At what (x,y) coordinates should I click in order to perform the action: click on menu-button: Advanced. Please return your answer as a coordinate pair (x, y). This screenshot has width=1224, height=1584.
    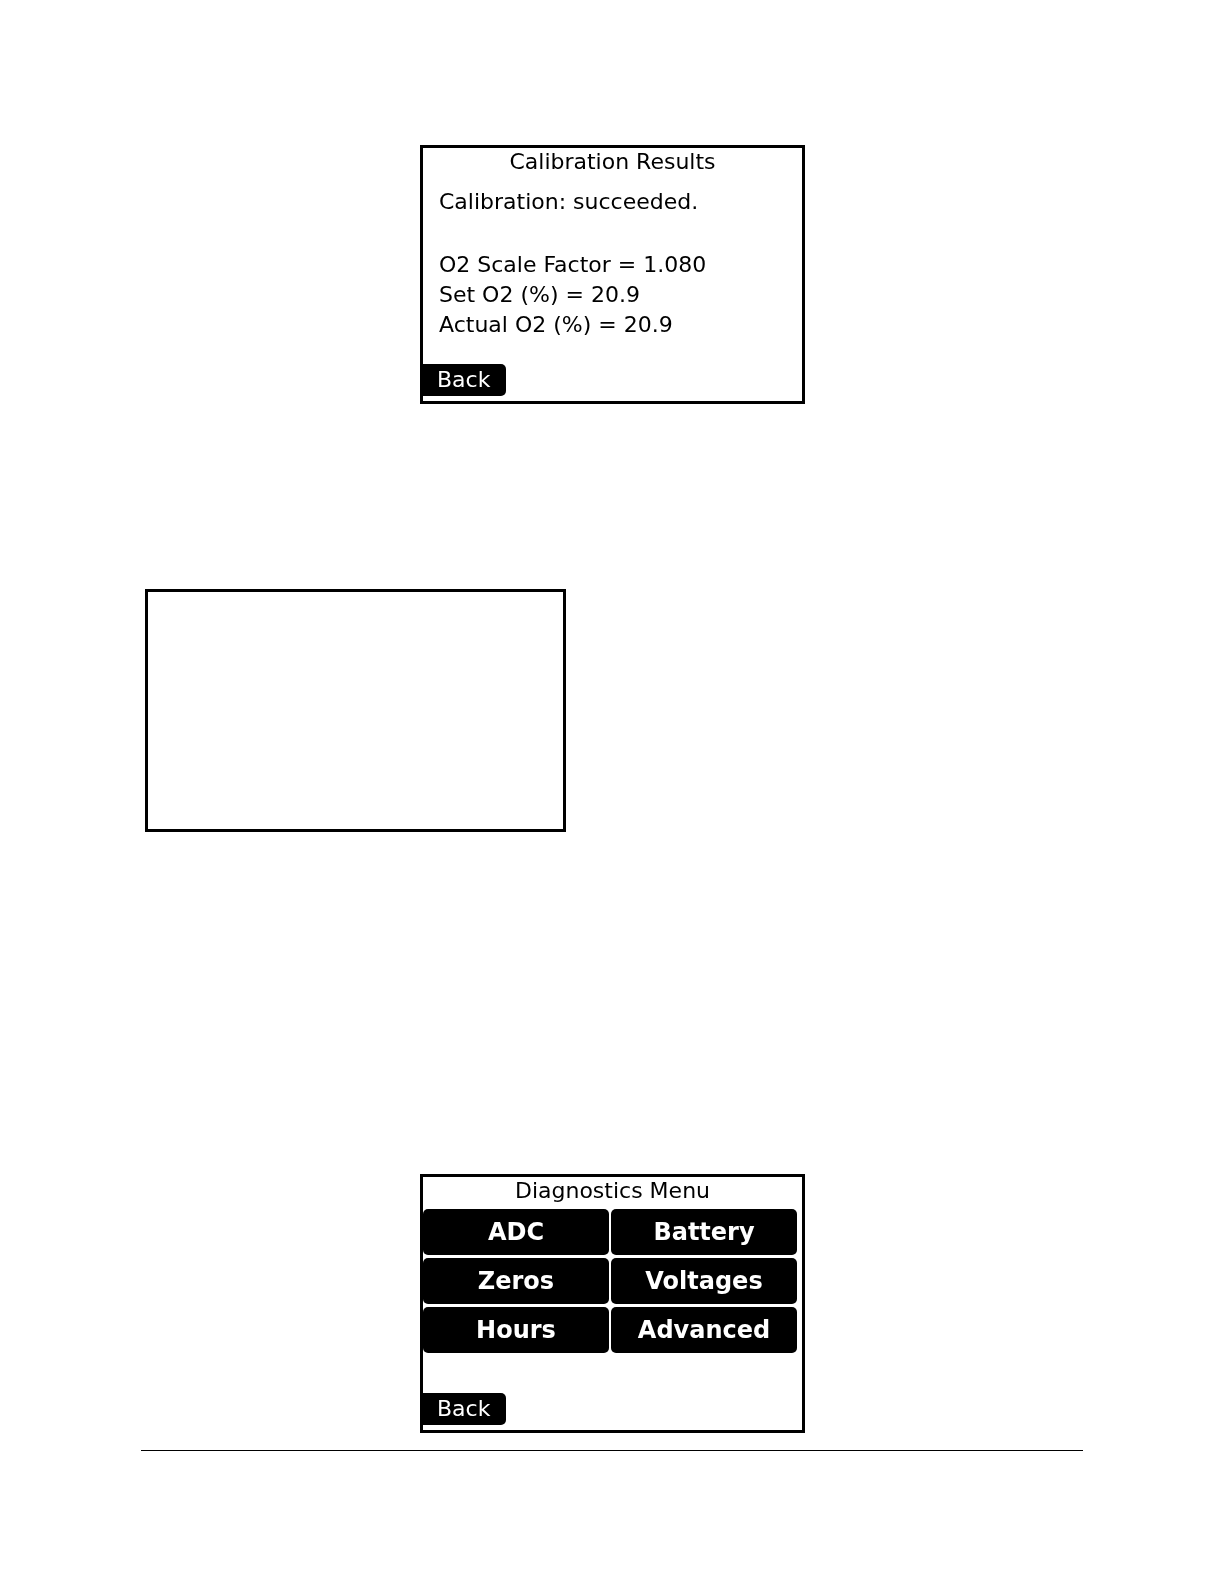
    Looking at the image, I should click on (704, 1330).